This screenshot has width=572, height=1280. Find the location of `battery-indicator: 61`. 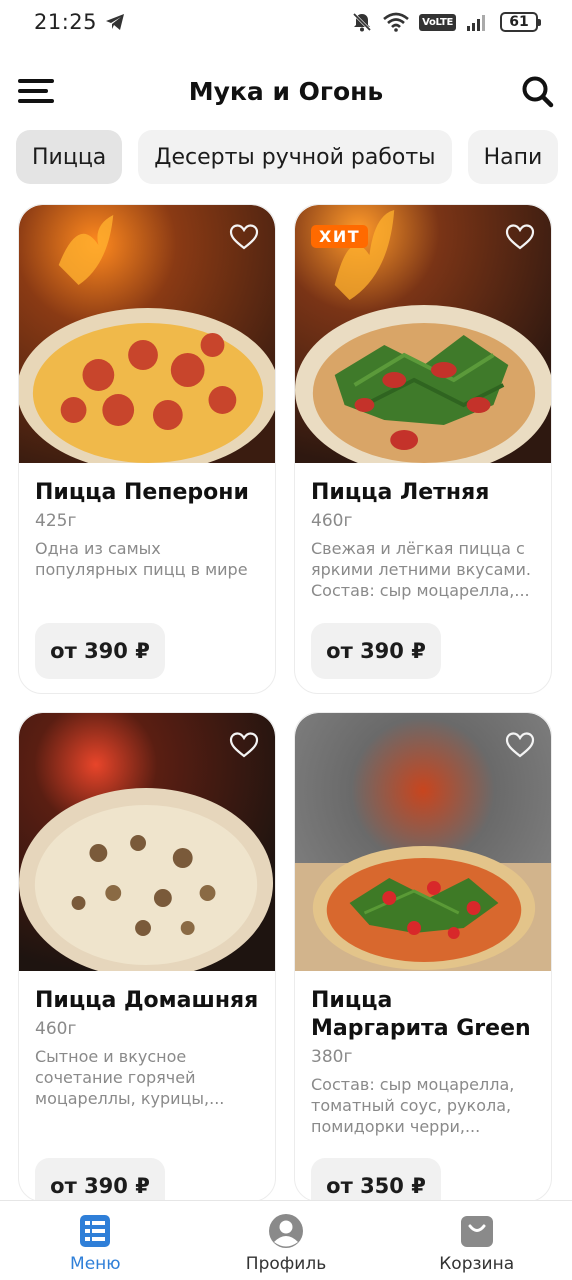

battery-indicator: 61 is located at coordinates (520, 22).